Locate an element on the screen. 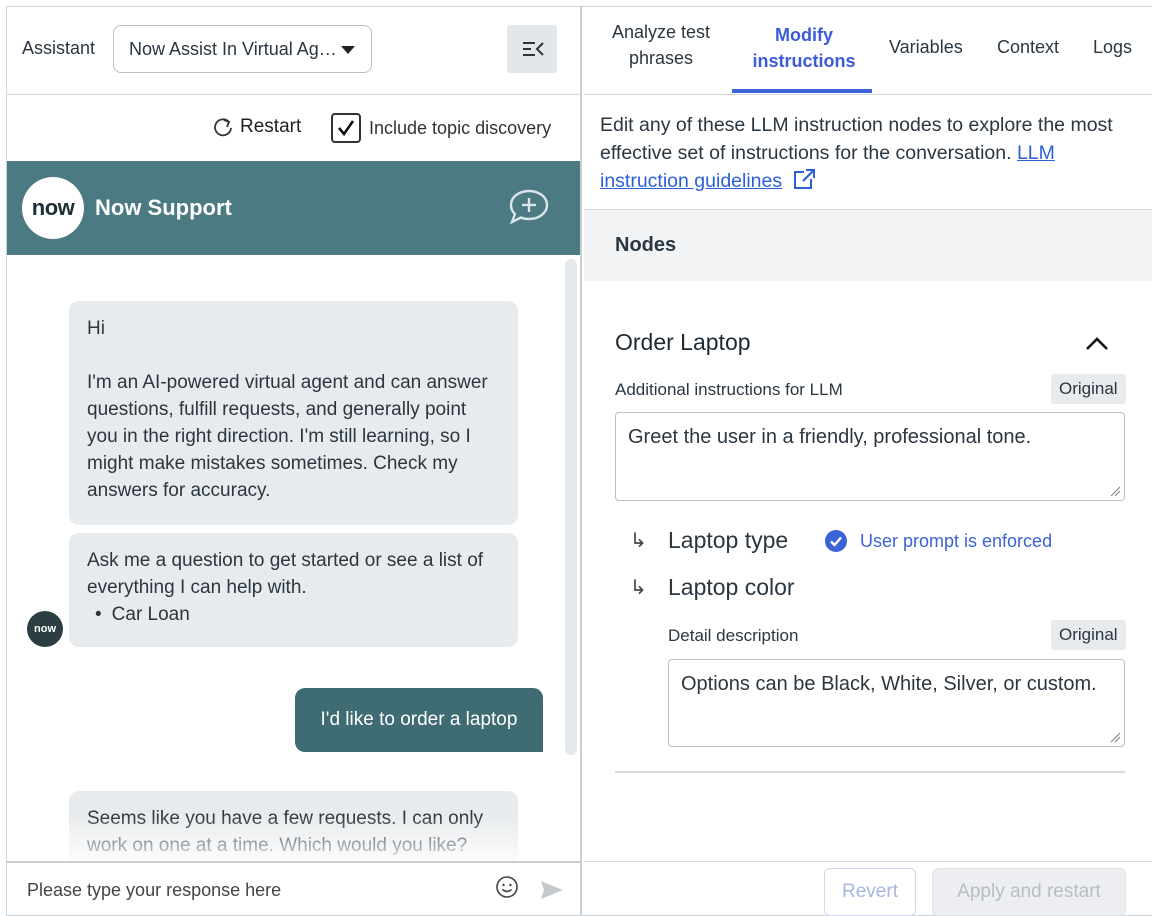  node-laptop-color-label: Laptop color is located at coordinates (731, 587).